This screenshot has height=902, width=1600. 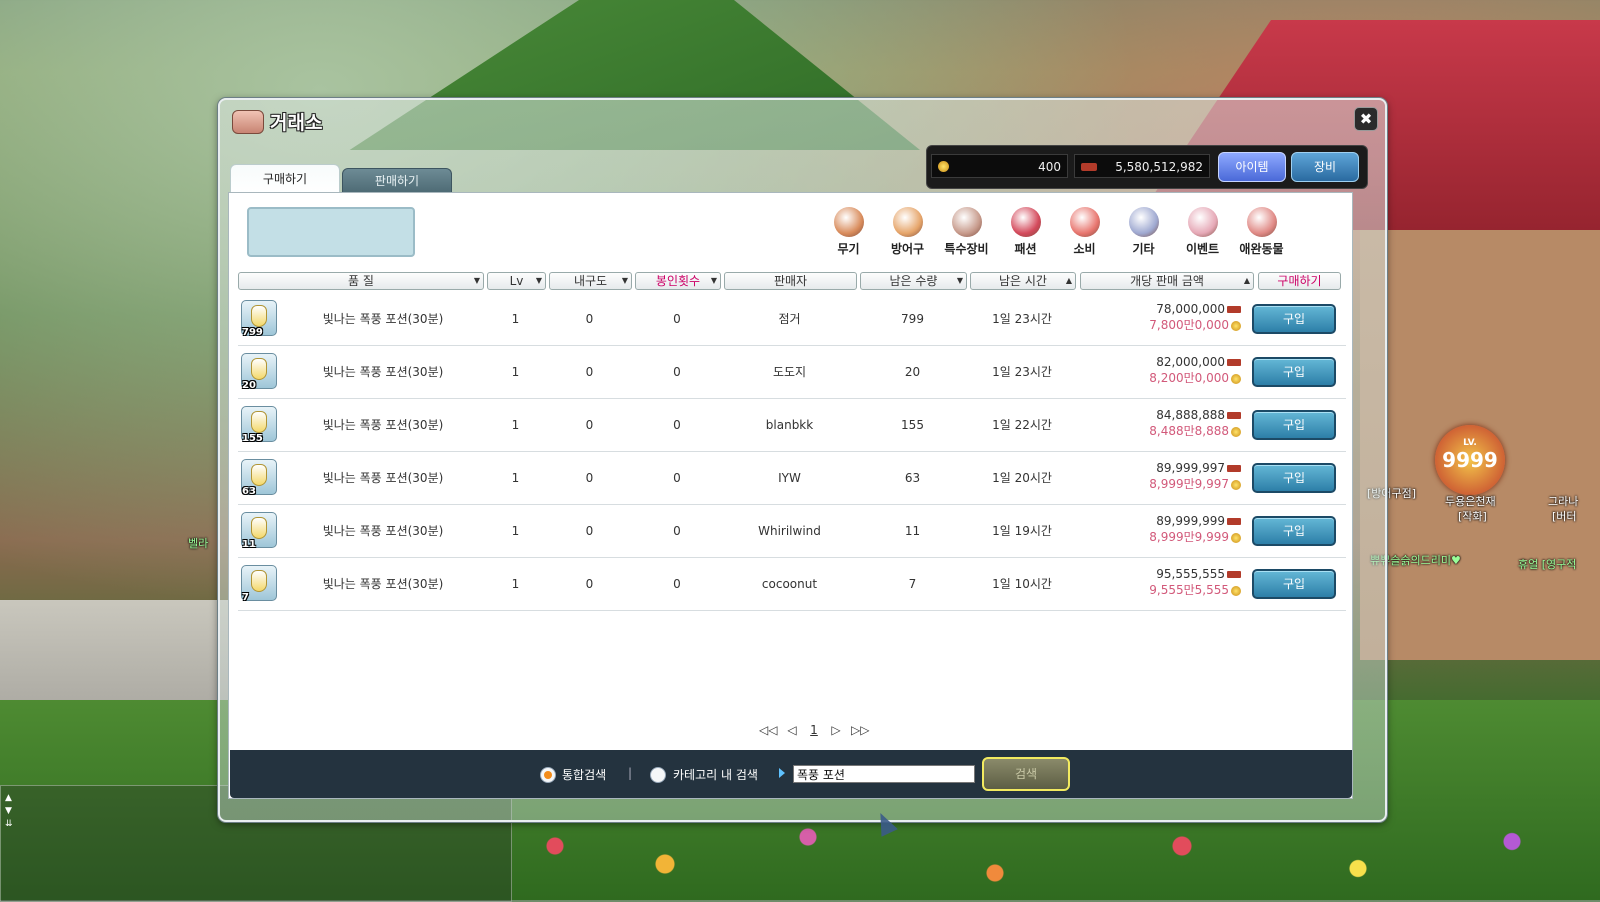 What do you see at coordinates (912, 372) in the screenshot?
I see `remaining-qty: 20` at bounding box center [912, 372].